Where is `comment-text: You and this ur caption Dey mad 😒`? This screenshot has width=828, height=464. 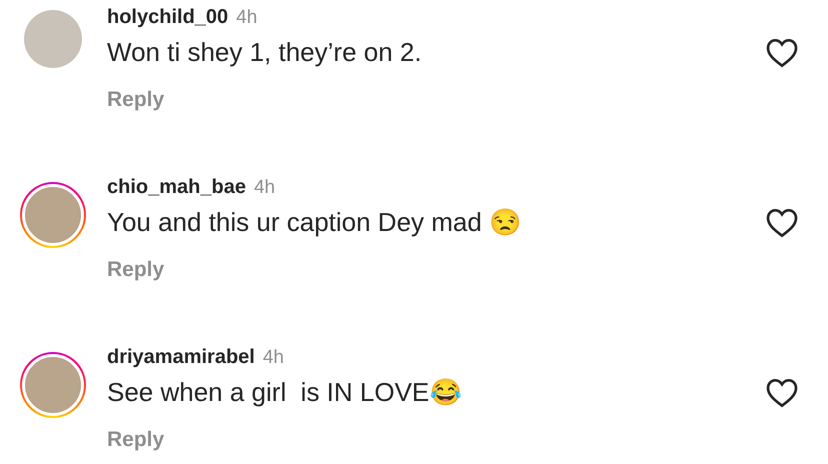 comment-text: You and this ur caption Dey mad 😒 is located at coordinates (314, 222).